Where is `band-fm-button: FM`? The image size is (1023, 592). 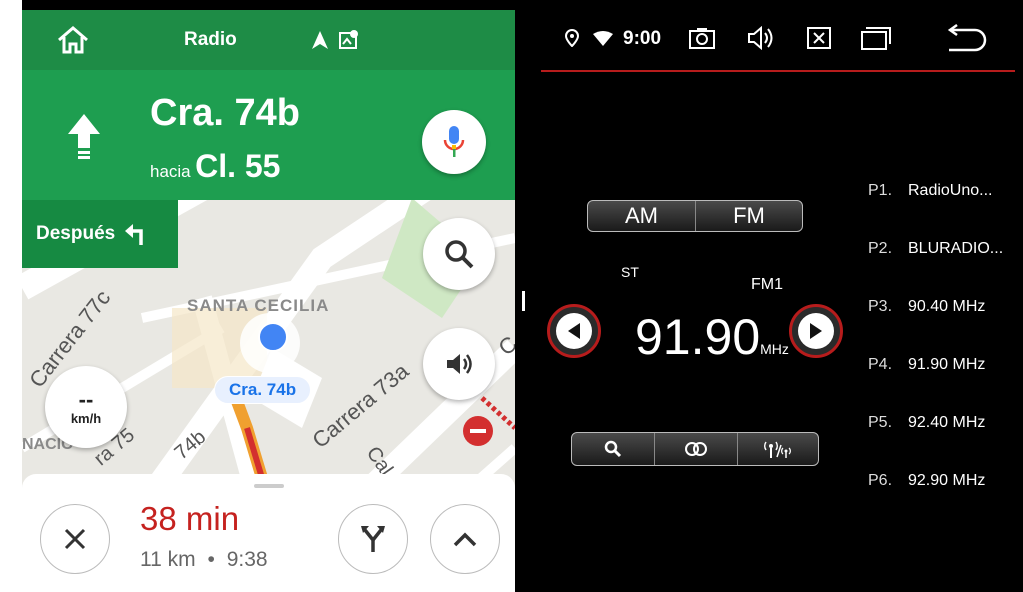
band-fm-button: FM is located at coordinates (749, 216).